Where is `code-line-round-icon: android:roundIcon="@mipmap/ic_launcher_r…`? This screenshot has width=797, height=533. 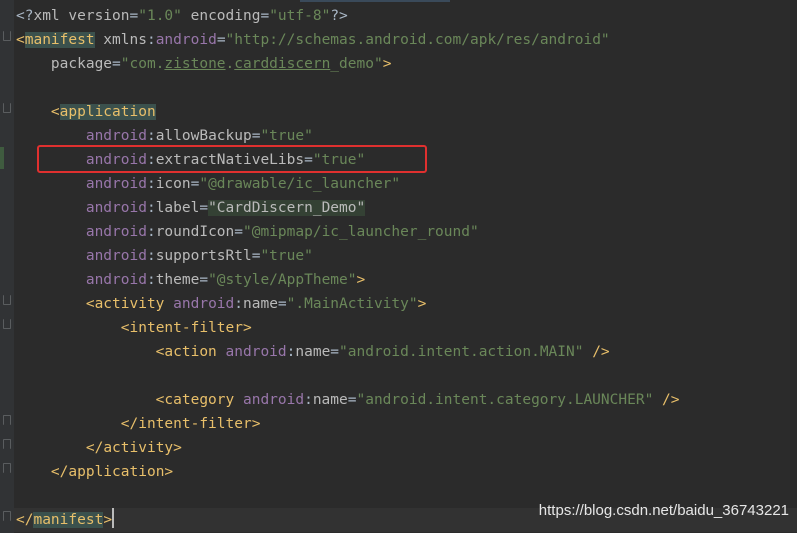 code-line-round-icon: android:roundIcon="@mipmap/ic_launcher_r… is located at coordinates (247, 232).